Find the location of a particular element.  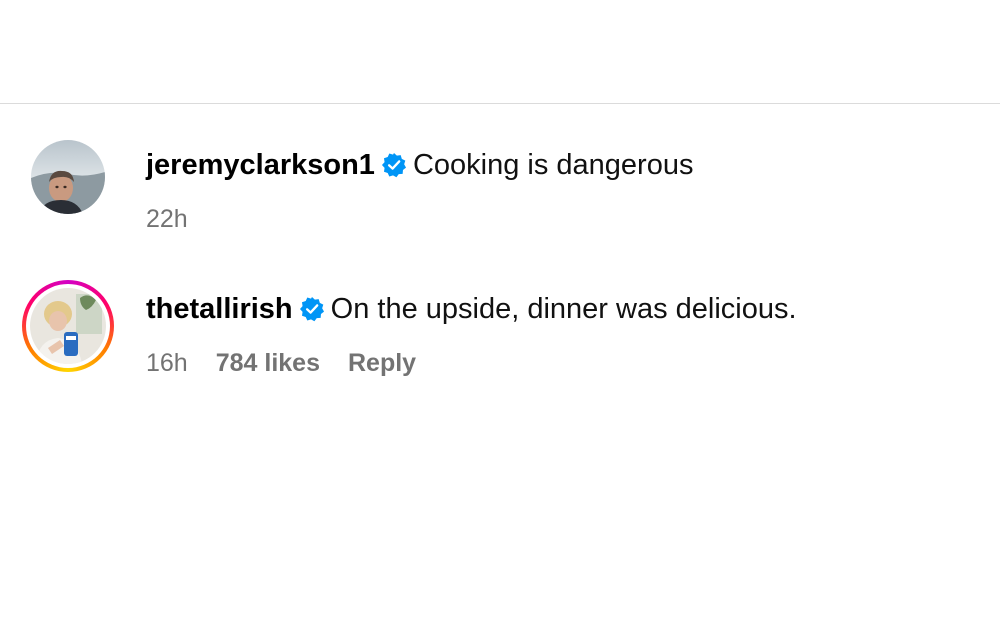

story-ring is located at coordinates (68, 326).